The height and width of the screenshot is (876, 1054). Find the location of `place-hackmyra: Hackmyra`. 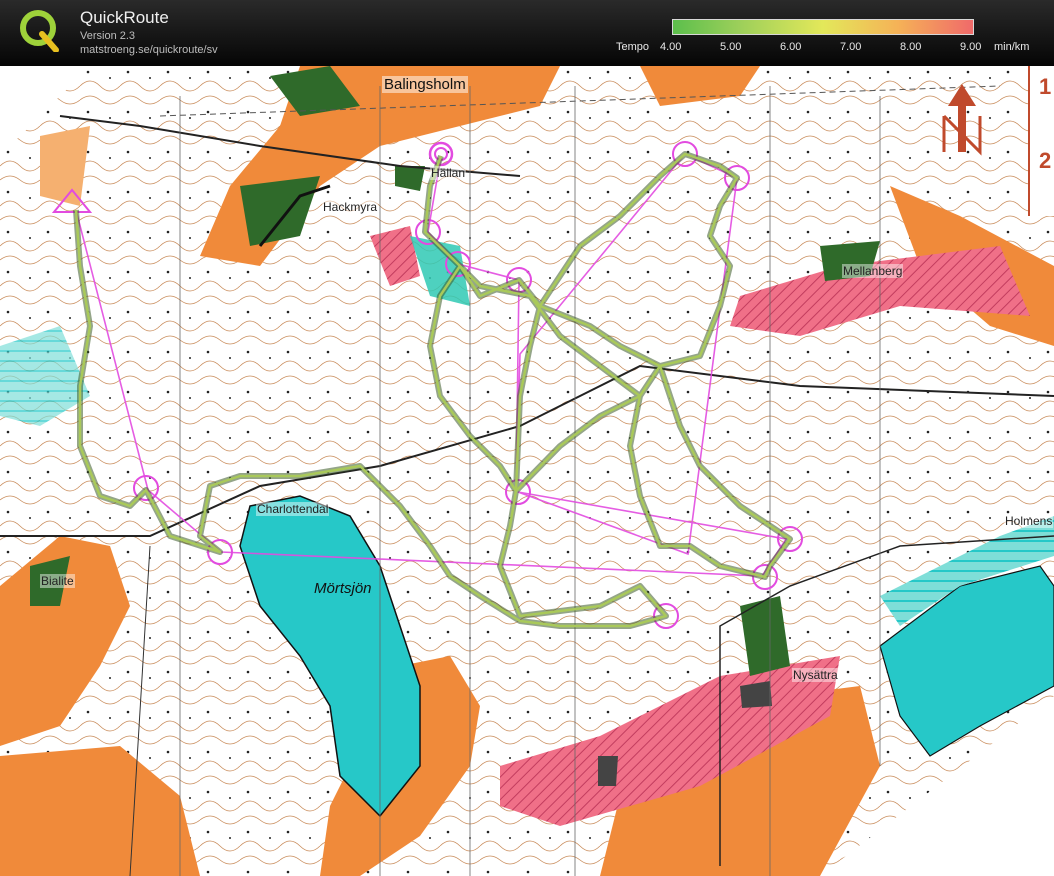

place-hackmyra: Hackmyra is located at coordinates (350, 207).